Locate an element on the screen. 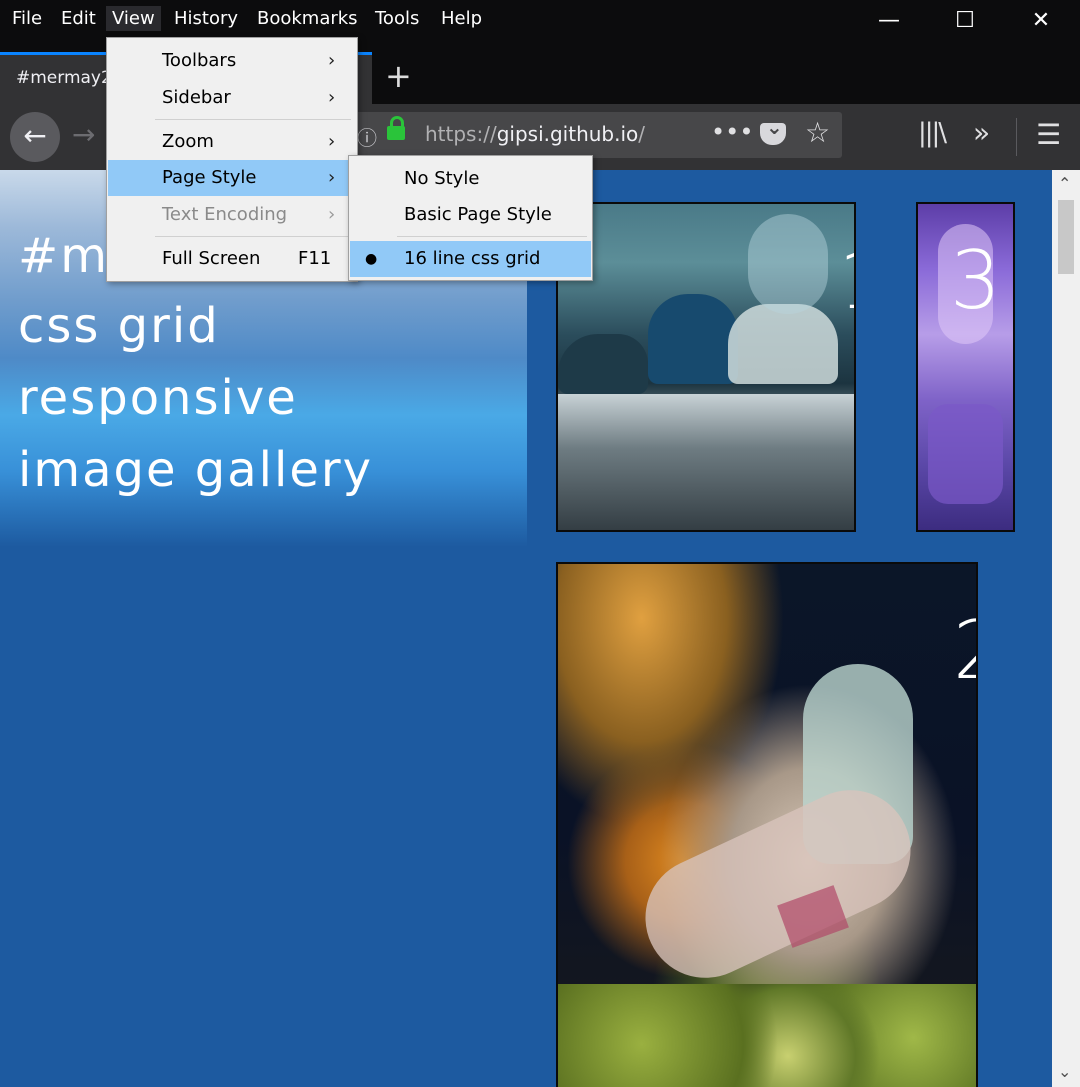 The width and height of the screenshot is (1080, 1087). menu-view: View is located at coordinates (133, 18).